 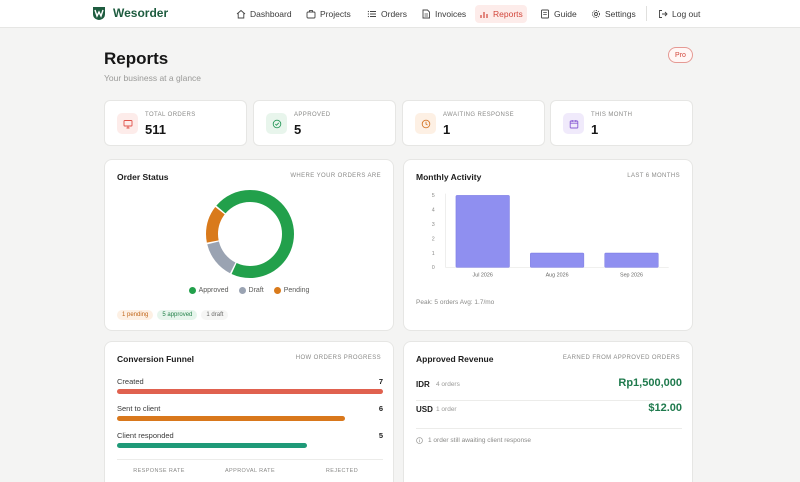 I want to click on revenue-row-usd: USD 1 order $12.00, so click(x=549, y=410).